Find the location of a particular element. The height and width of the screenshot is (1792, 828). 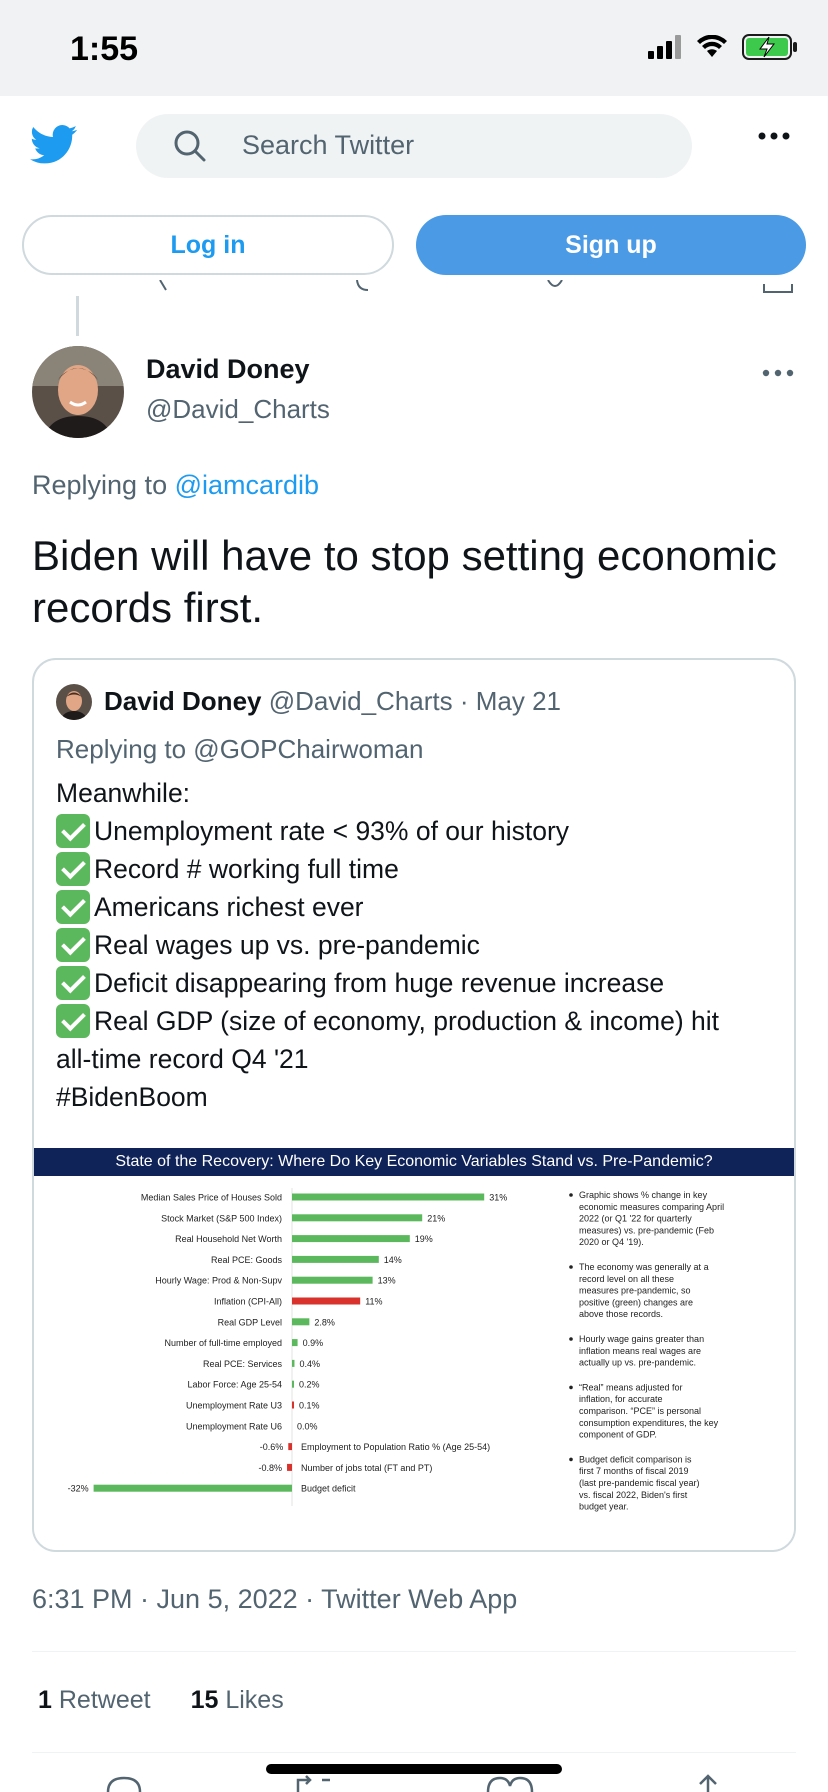

previous-tweet-actions is located at coordinates (414, 290).